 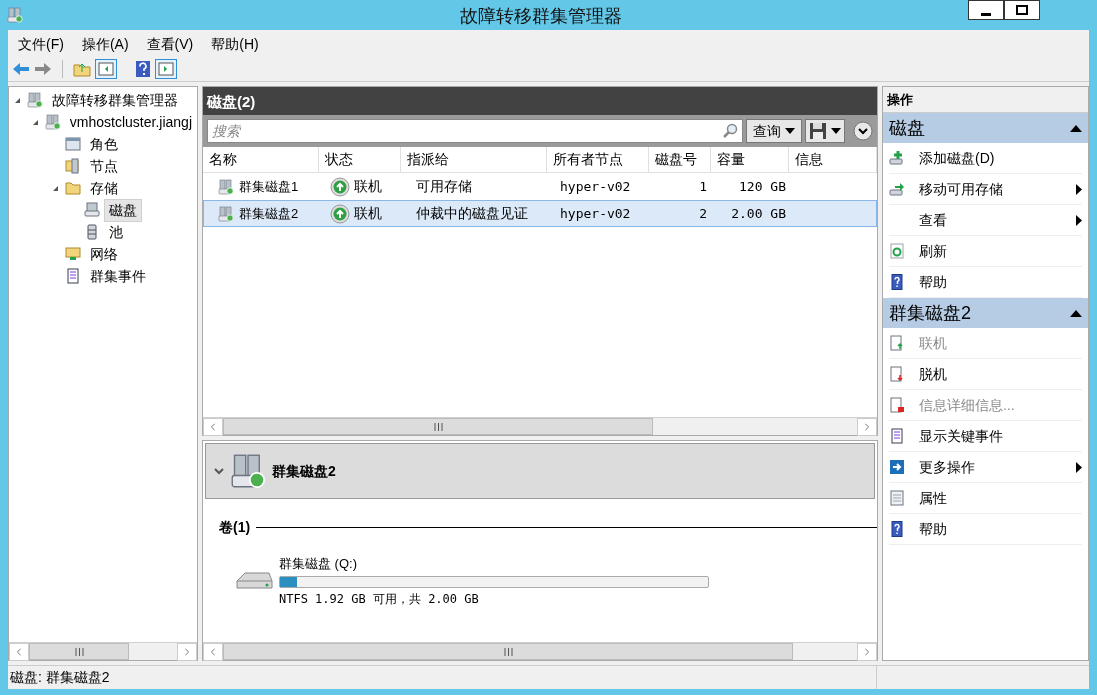 I want to click on tree-item: 存储, so click(x=104, y=188).